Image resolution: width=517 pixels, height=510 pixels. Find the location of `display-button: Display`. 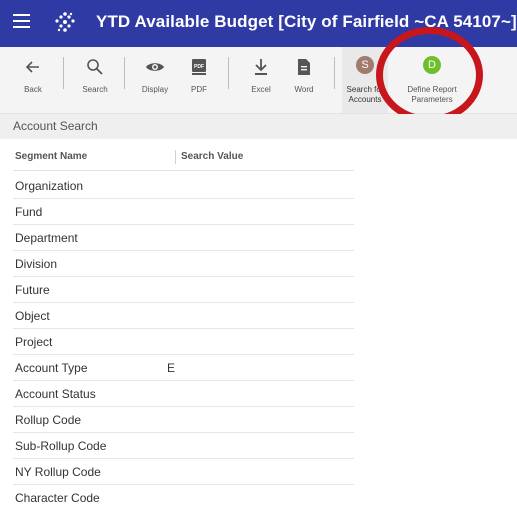

display-button: Display is located at coordinates (155, 80).